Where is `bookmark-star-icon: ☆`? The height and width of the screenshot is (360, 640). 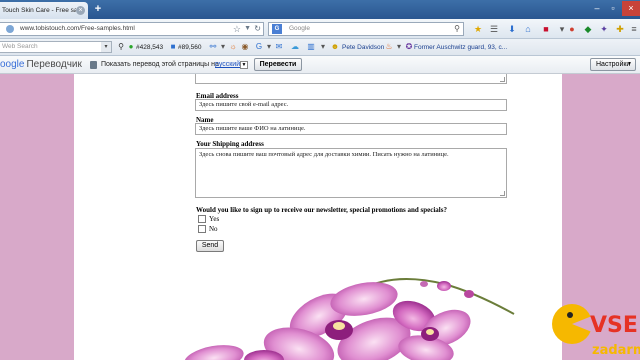
bookmark-star-icon: ☆ is located at coordinates (237, 29).